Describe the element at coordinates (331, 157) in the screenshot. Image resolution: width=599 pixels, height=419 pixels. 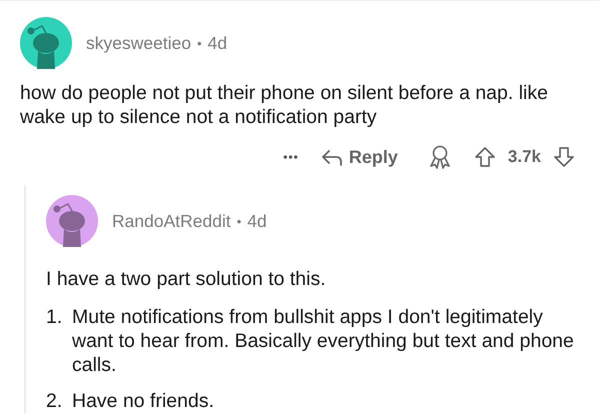
I see `reply-icon` at that location.